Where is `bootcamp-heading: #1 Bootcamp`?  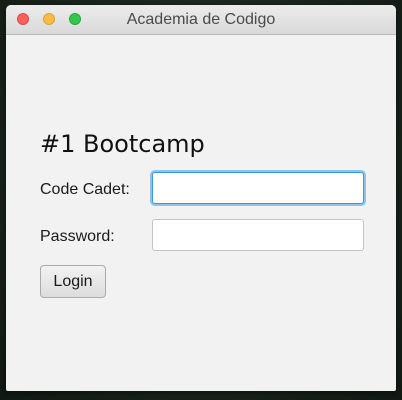
bootcamp-heading: #1 Bootcamp is located at coordinates (122, 144).